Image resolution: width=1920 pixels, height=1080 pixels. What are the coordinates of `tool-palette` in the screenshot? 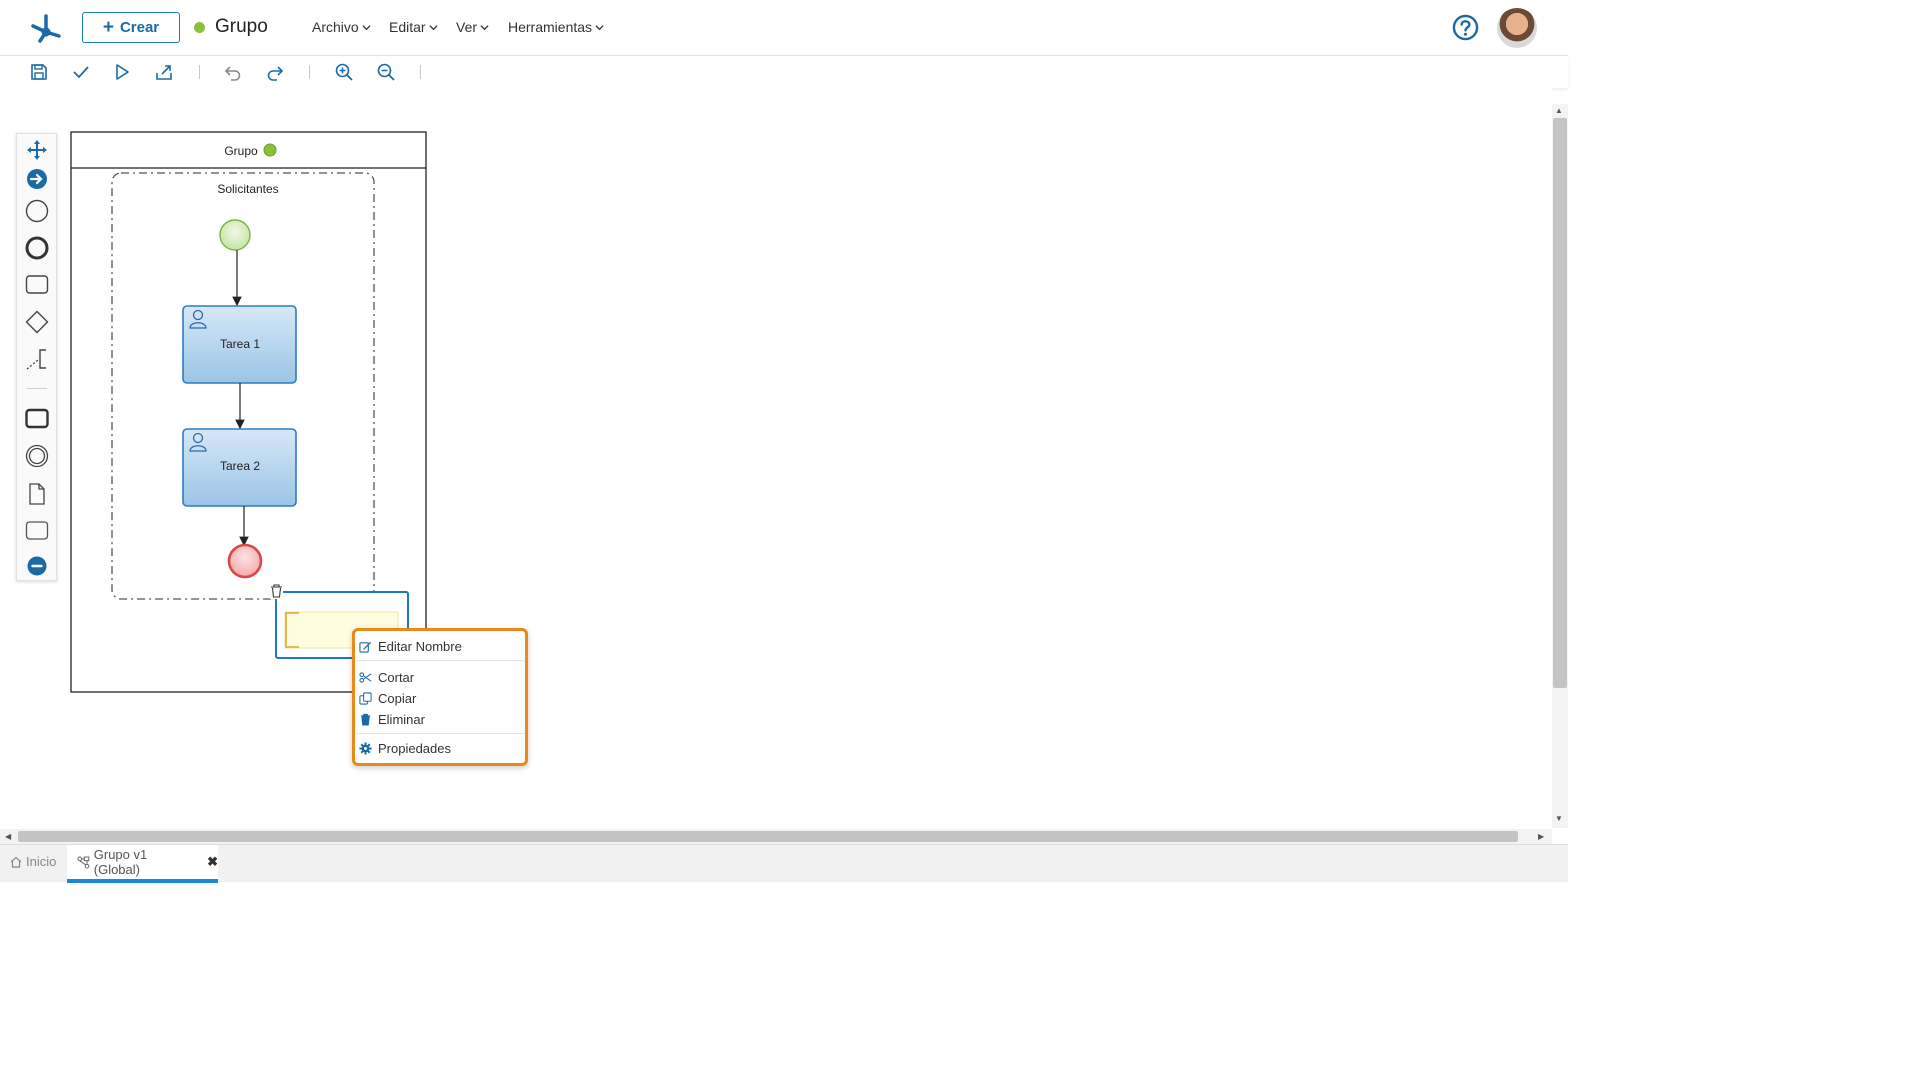 It's located at (36, 357).